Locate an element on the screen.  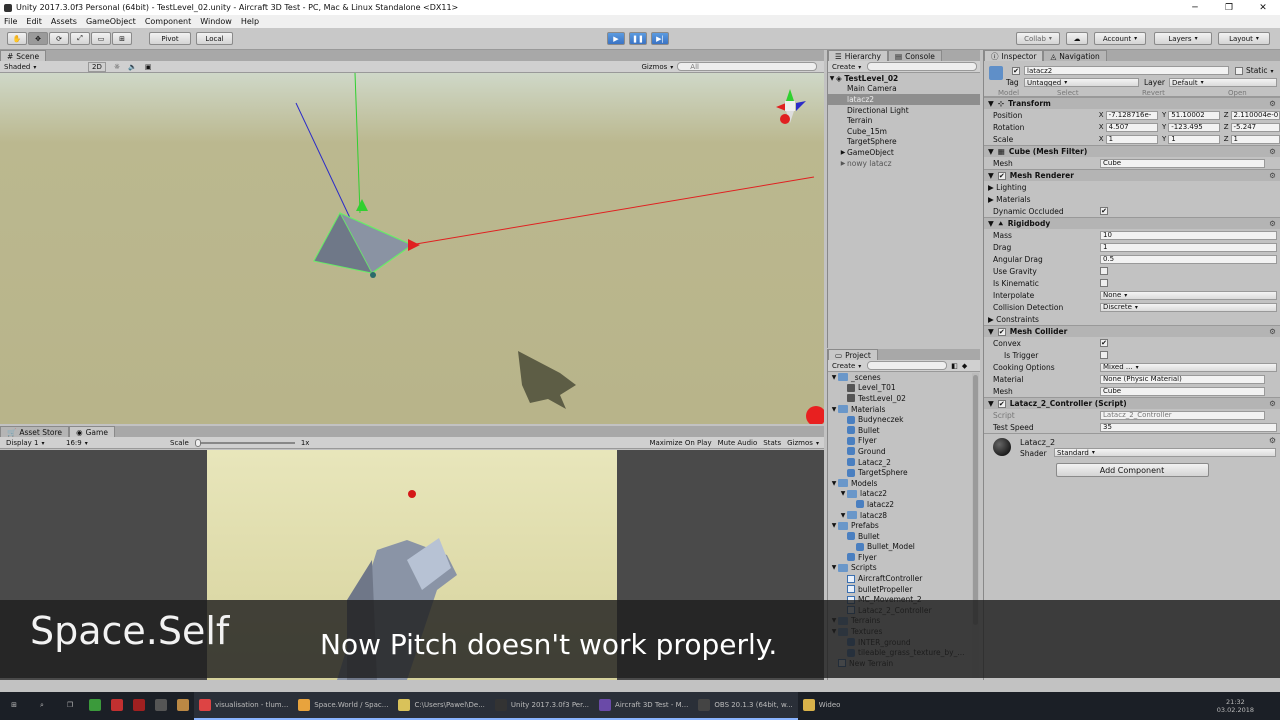
pivot-handle is located at coordinates (373, 275).